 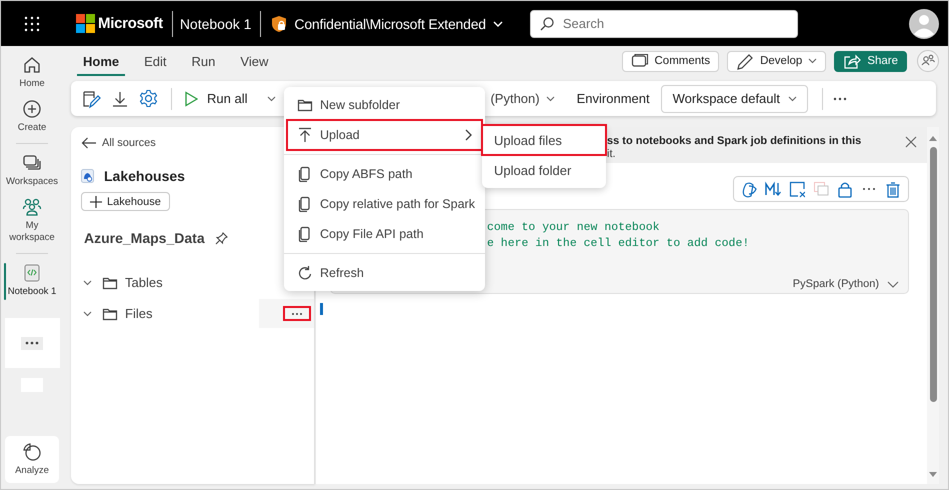 What do you see at coordinates (544, 170) in the screenshot?
I see `menu-item: Upload folder` at bounding box center [544, 170].